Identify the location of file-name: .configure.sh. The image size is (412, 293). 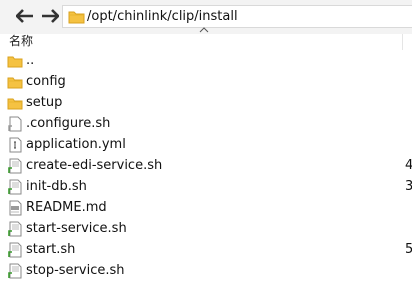
(68, 123).